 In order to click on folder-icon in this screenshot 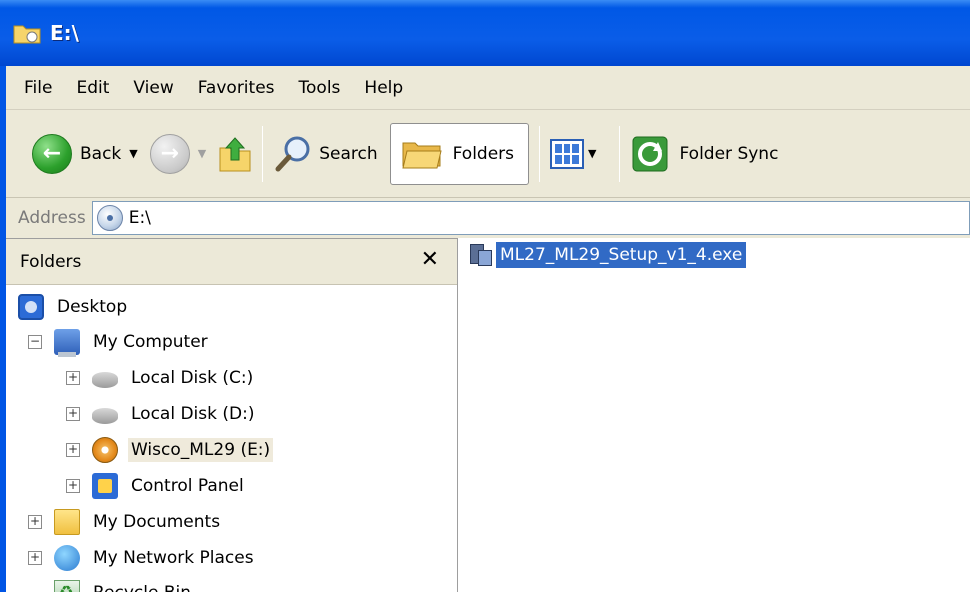, I will do `click(27, 33)`.